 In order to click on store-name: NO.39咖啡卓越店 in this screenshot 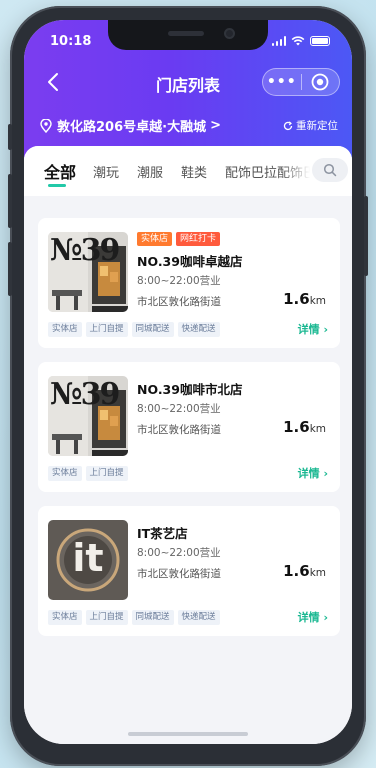, I will do `click(190, 261)`.